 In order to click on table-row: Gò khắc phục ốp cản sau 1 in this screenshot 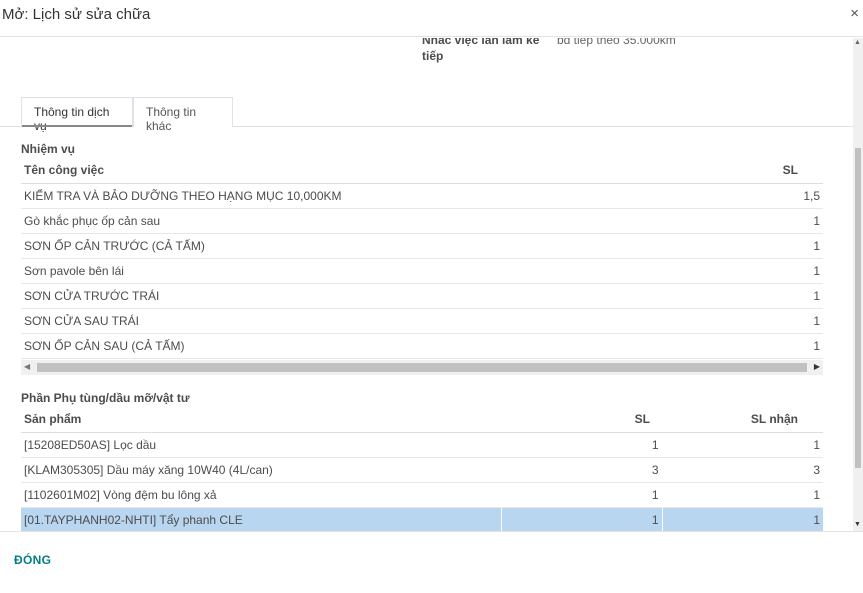, I will do `click(422, 221)`.